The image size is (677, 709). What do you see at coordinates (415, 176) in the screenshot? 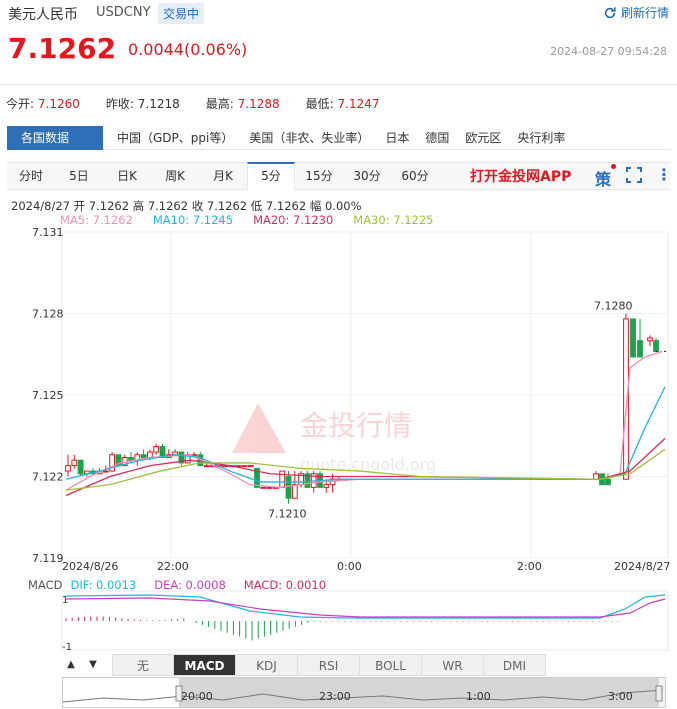
I see `tab-60min: 60分` at bounding box center [415, 176].